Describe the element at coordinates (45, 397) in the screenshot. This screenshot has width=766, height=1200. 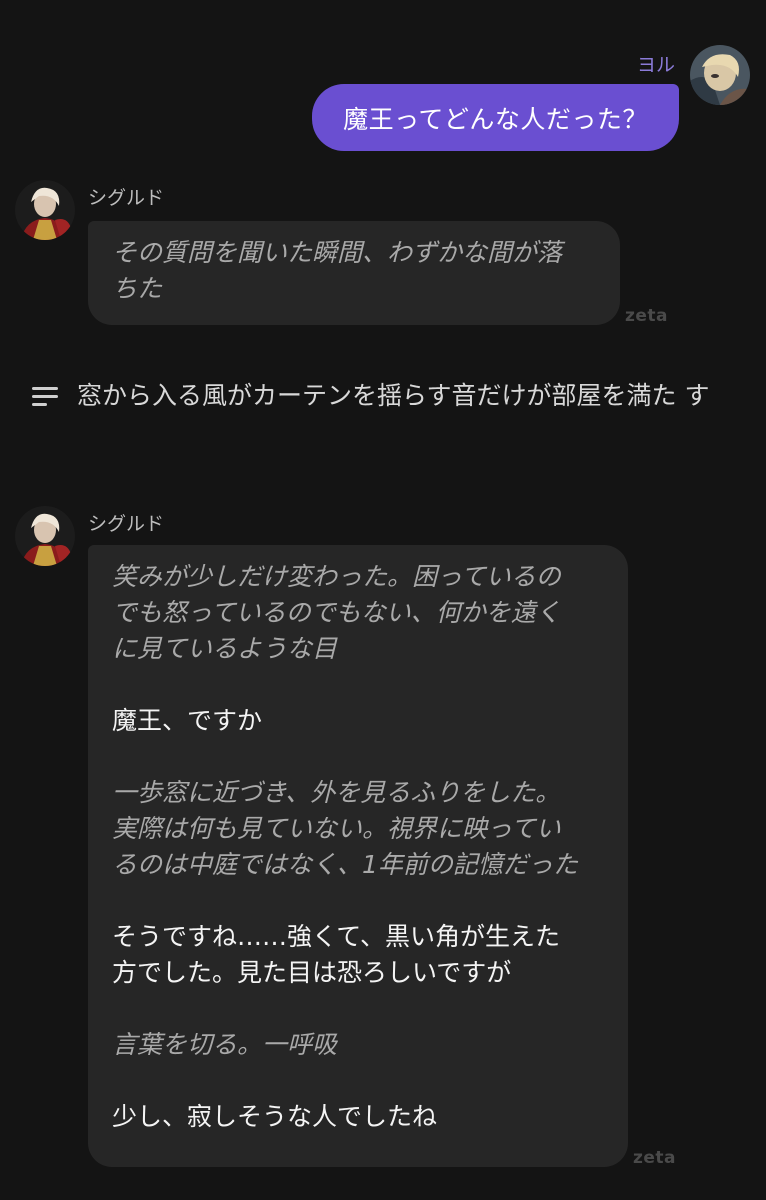
I see `menu-lines-icon` at that location.